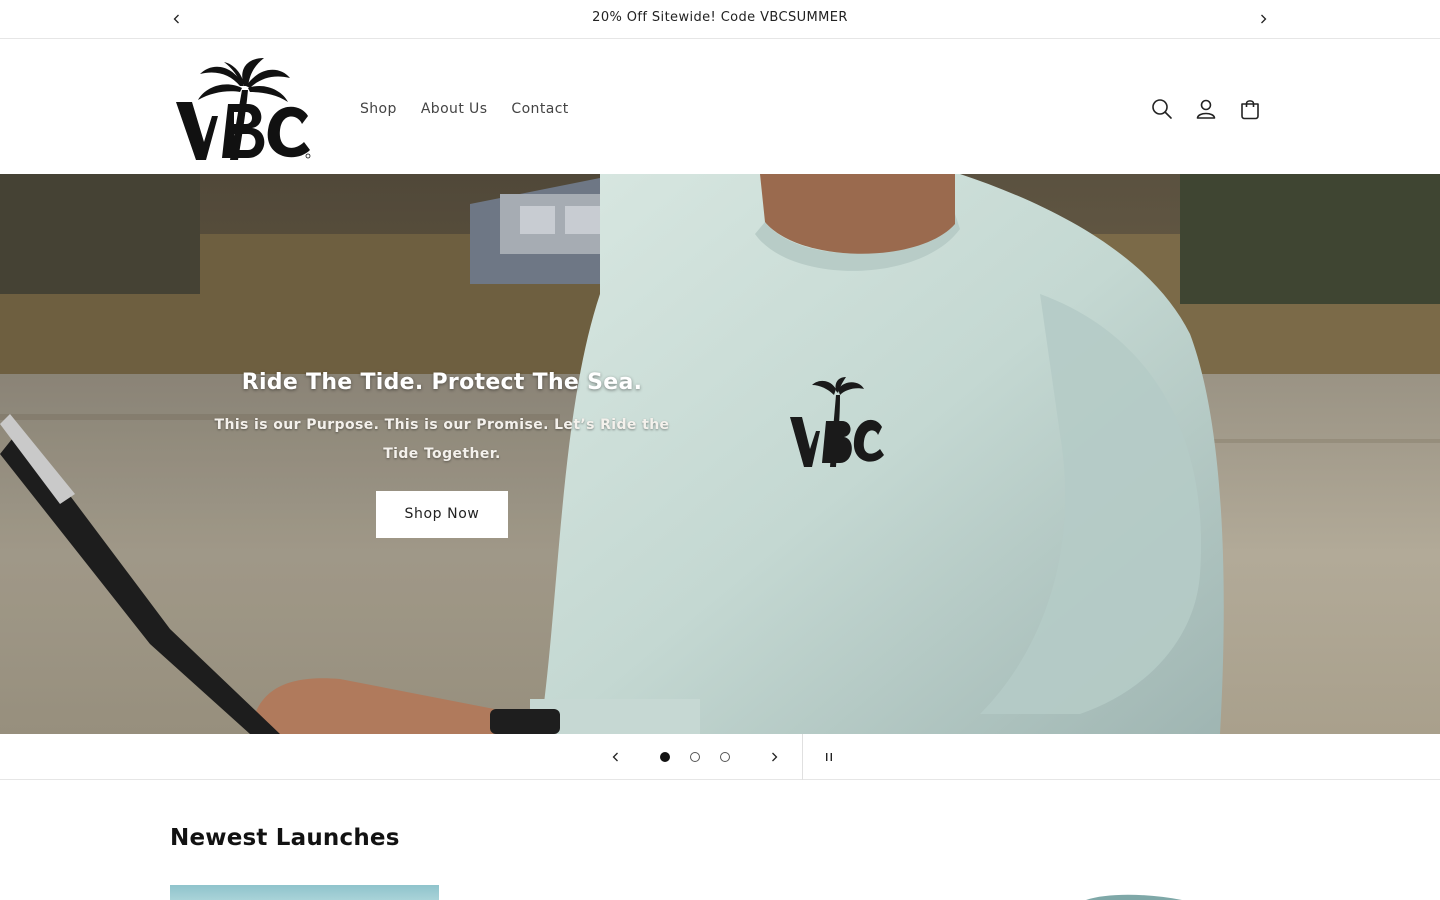  I want to click on announcement-next-button, so click(1263, 19).